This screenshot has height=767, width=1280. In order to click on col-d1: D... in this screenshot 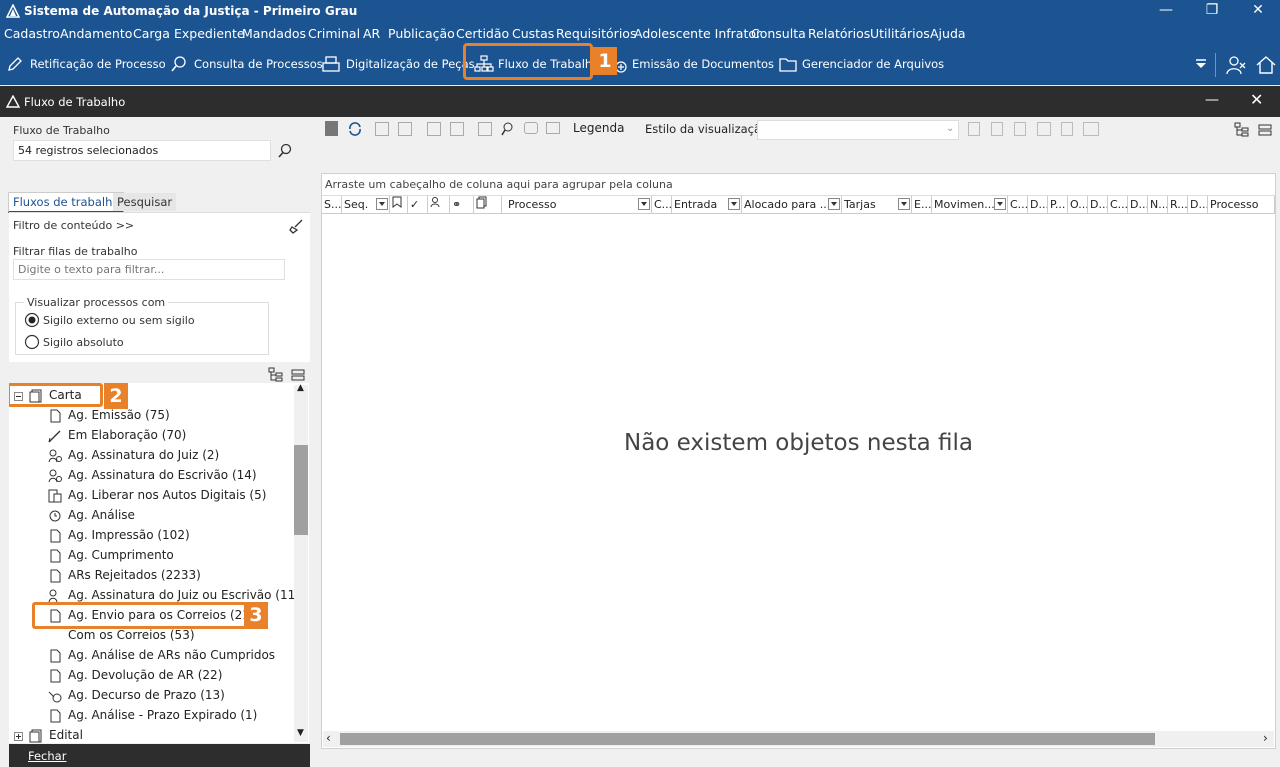, I will do `click(1038, 204)`.